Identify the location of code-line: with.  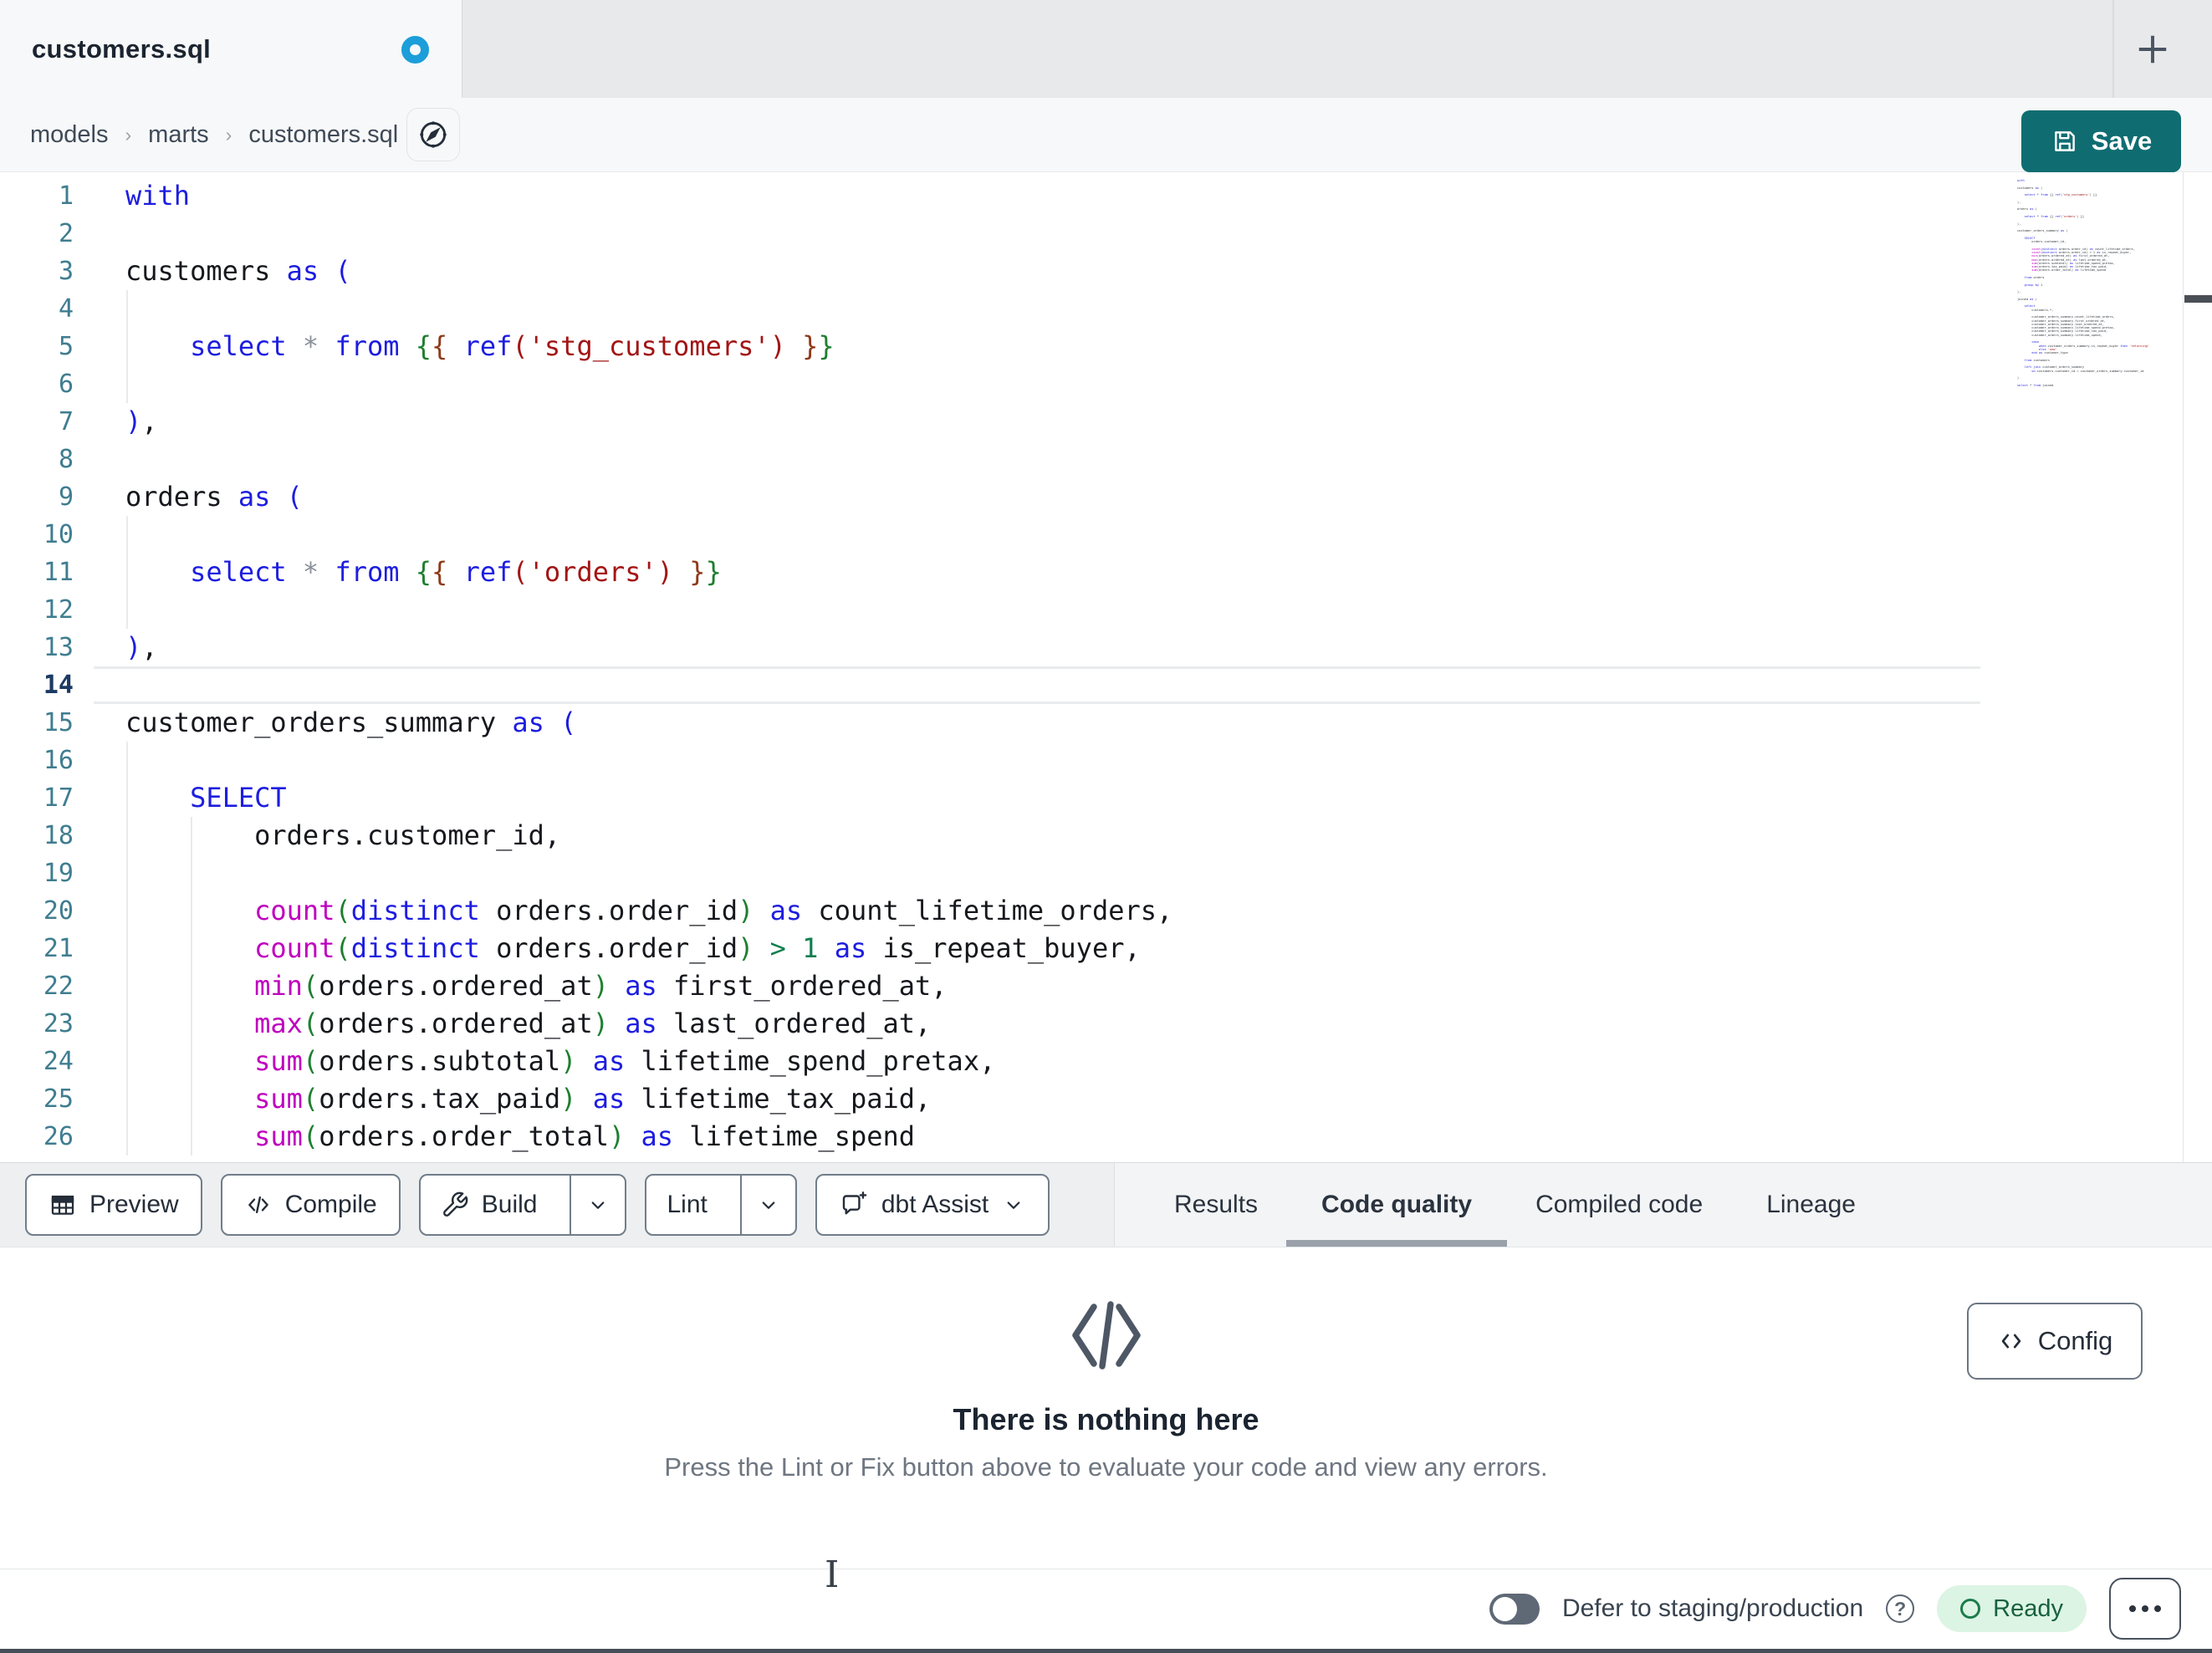
(649, 196).